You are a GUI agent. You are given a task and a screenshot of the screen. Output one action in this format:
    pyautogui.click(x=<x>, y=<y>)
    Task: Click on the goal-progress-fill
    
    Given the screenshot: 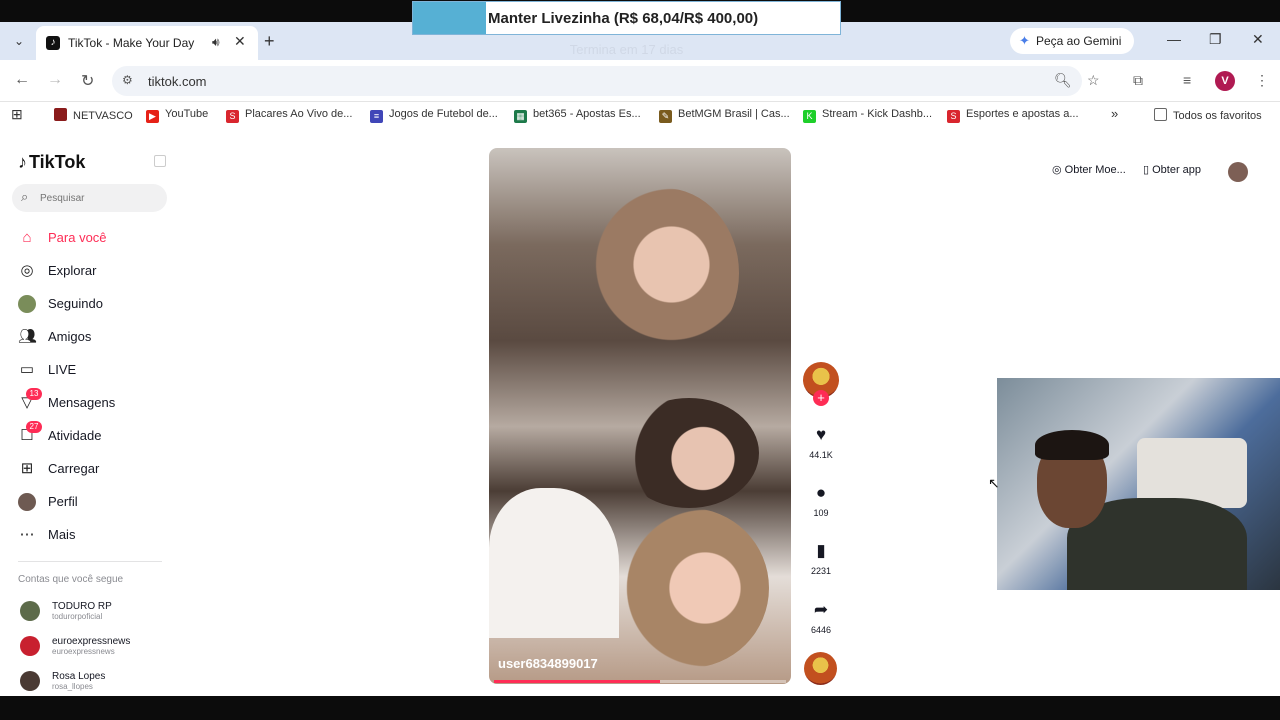 What is the action you would take?
    pyautogui.click(x=449, y=18)
    